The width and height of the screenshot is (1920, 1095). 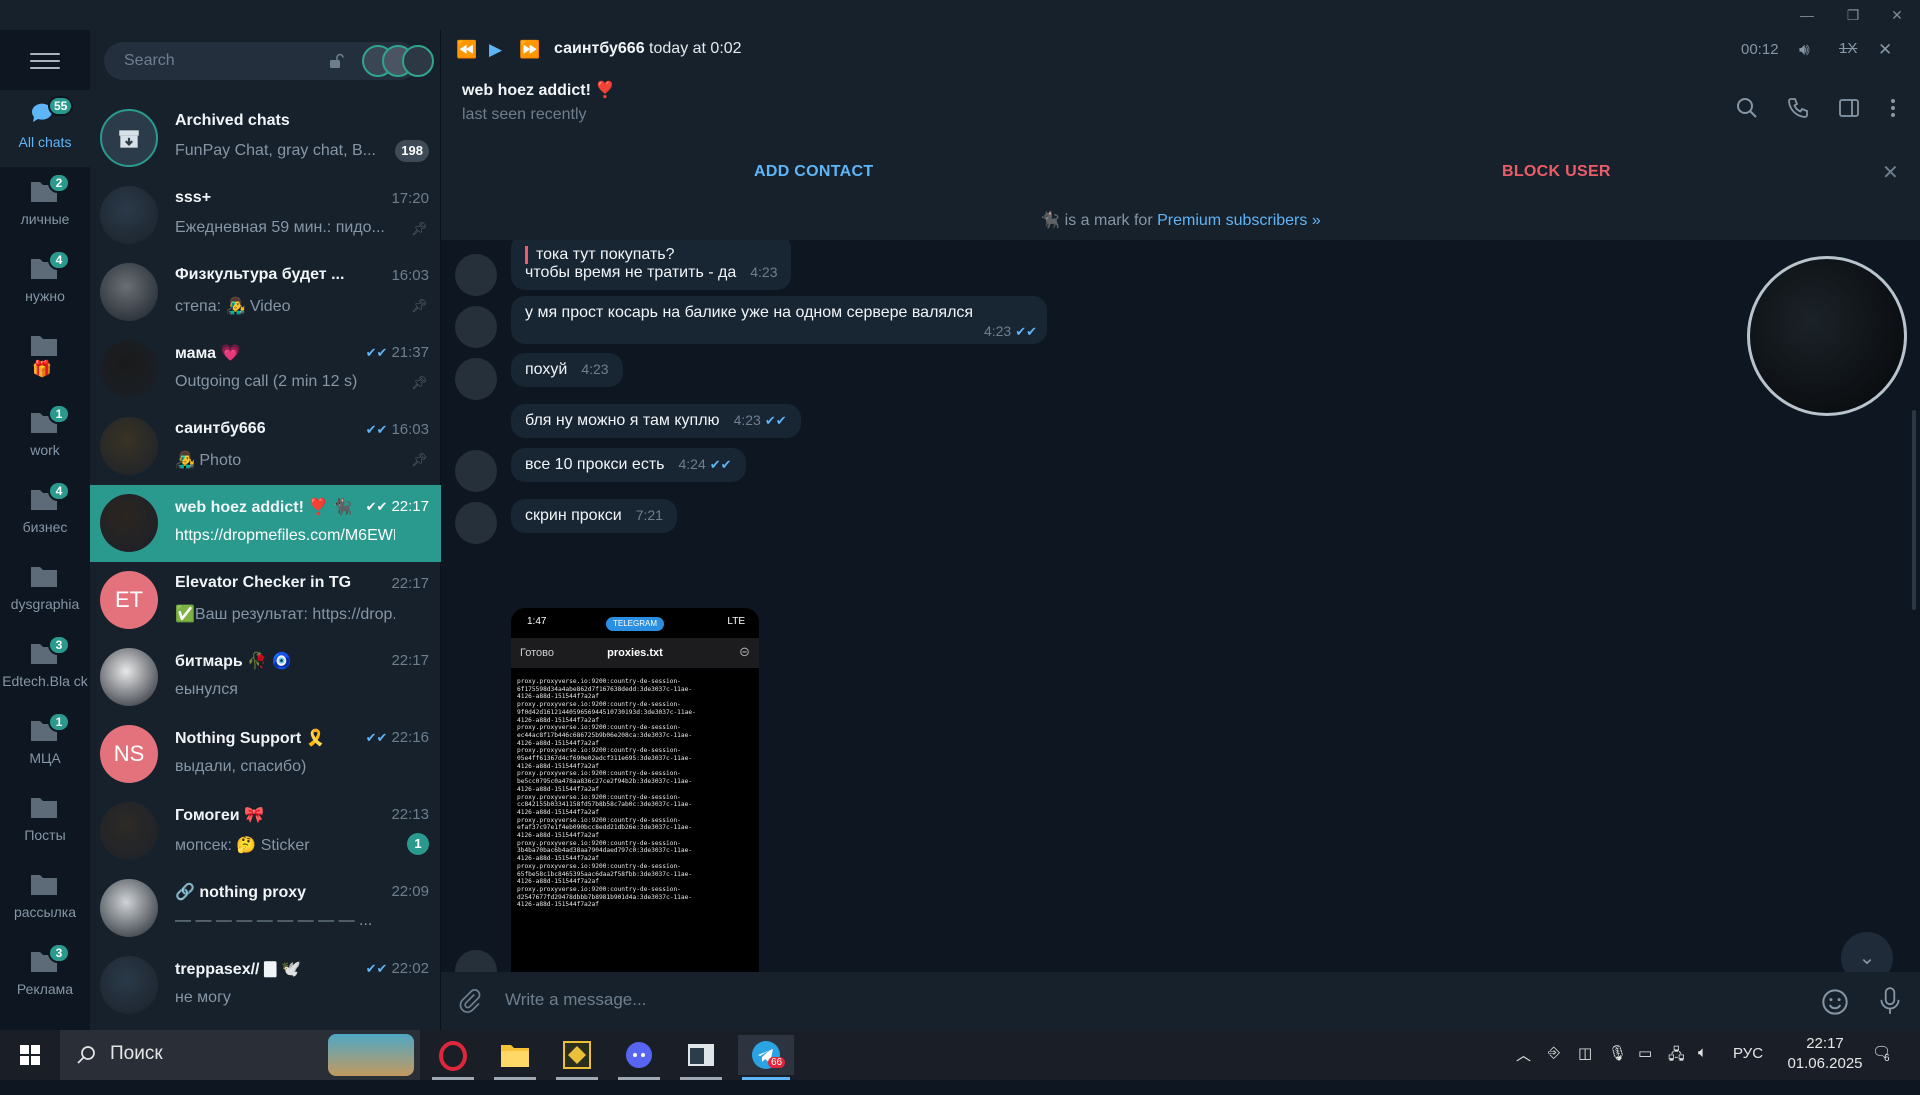 What do you see at coordinates (45, 513) in the screenshot?
I see `folder-5: 4 бизнес` at bounding box center [45, 513].